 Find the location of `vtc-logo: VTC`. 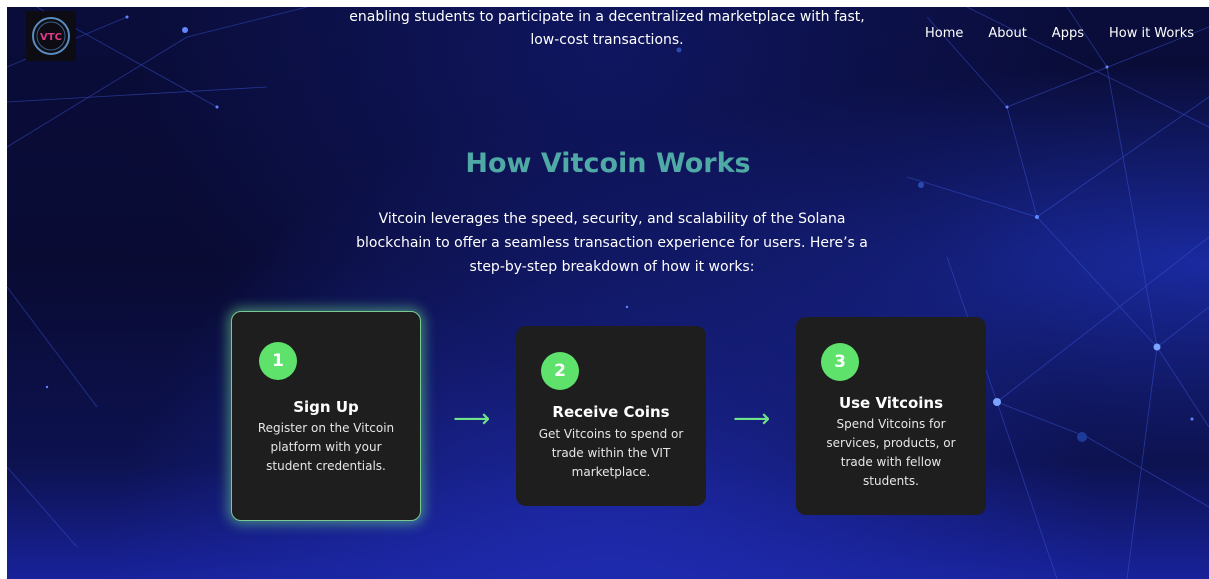

vtc-logo: VTC is located at coordinates (51, 36).